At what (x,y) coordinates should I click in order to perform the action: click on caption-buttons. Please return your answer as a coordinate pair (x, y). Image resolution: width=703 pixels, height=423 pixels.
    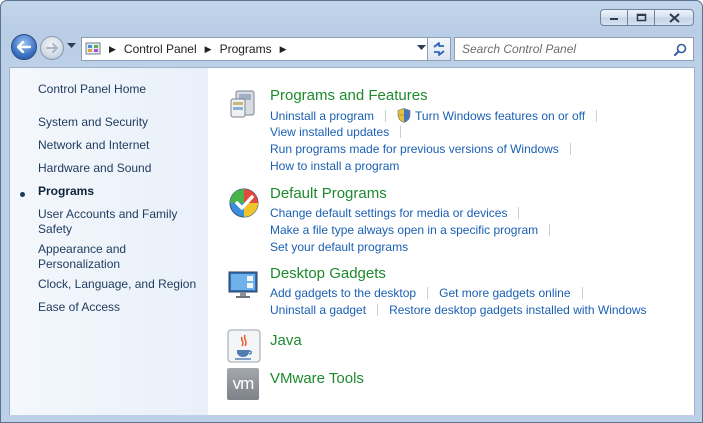
    Looking at the image, I should click on (647, 17).